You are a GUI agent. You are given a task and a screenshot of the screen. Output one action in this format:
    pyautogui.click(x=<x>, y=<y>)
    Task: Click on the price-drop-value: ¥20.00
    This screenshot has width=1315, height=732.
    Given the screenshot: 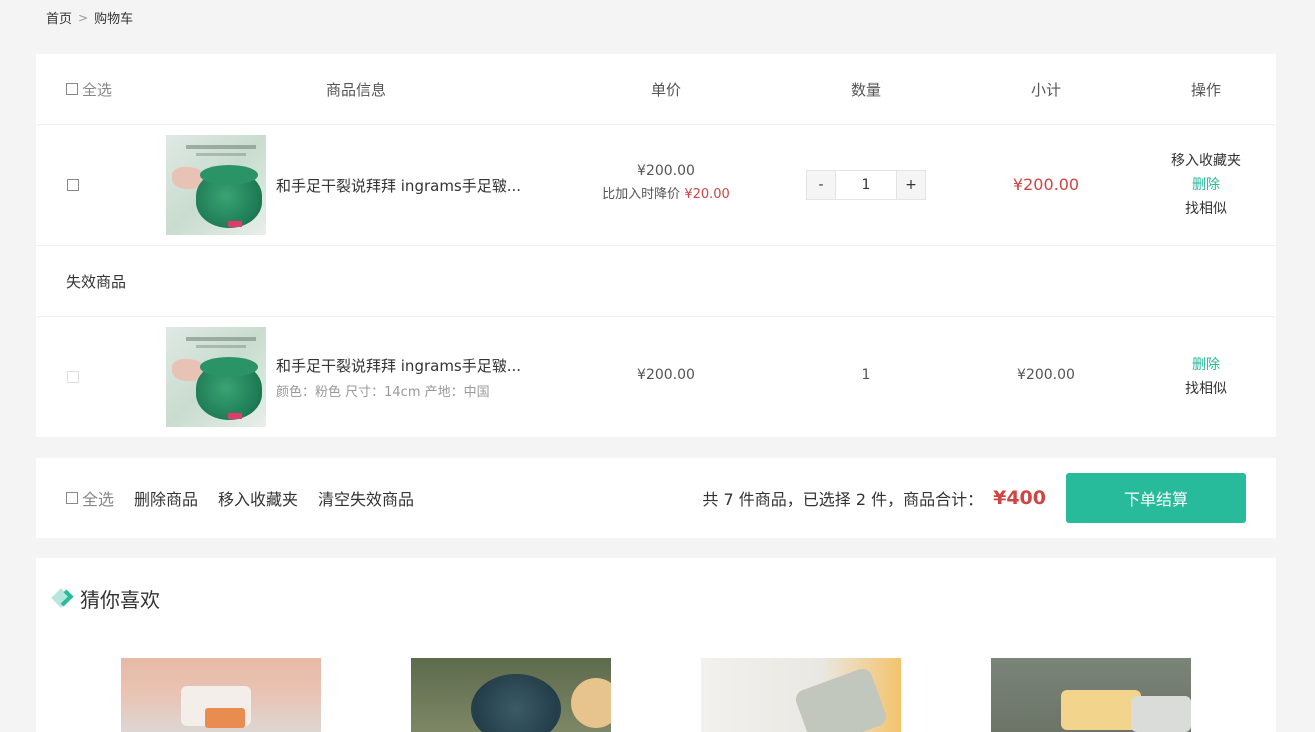 What is the action you would take?
    pyautogui.click(x=707, y=194)
    